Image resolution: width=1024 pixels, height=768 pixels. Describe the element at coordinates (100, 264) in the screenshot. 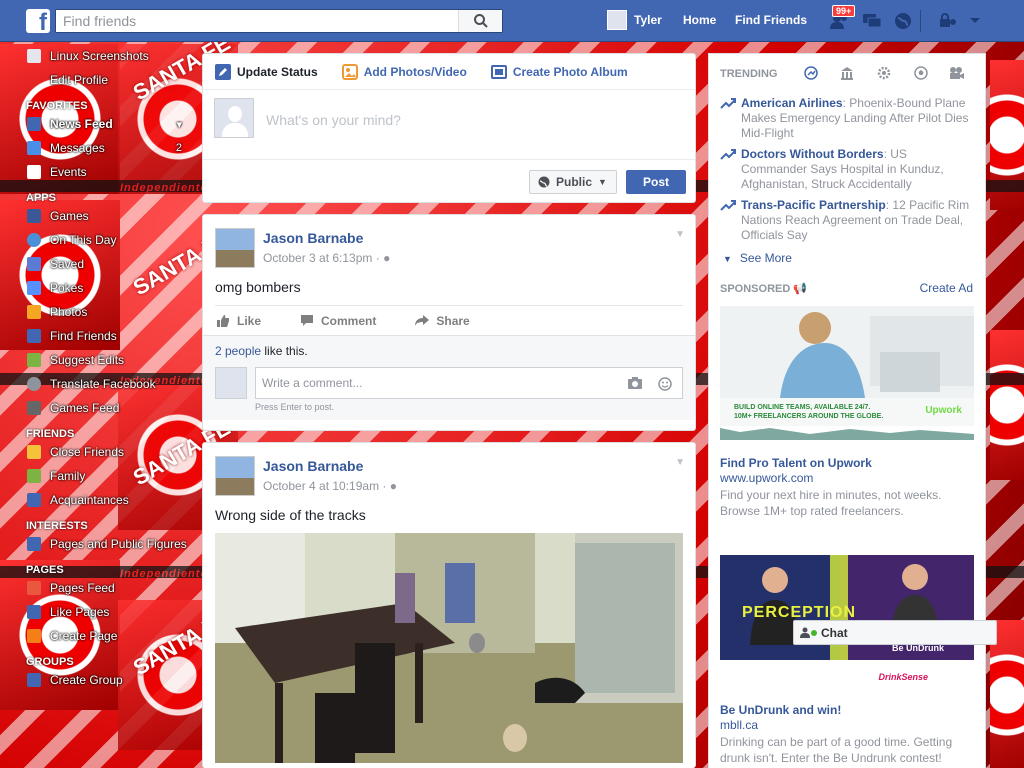

I see `sidebar-item-saved: Saved` at that location.